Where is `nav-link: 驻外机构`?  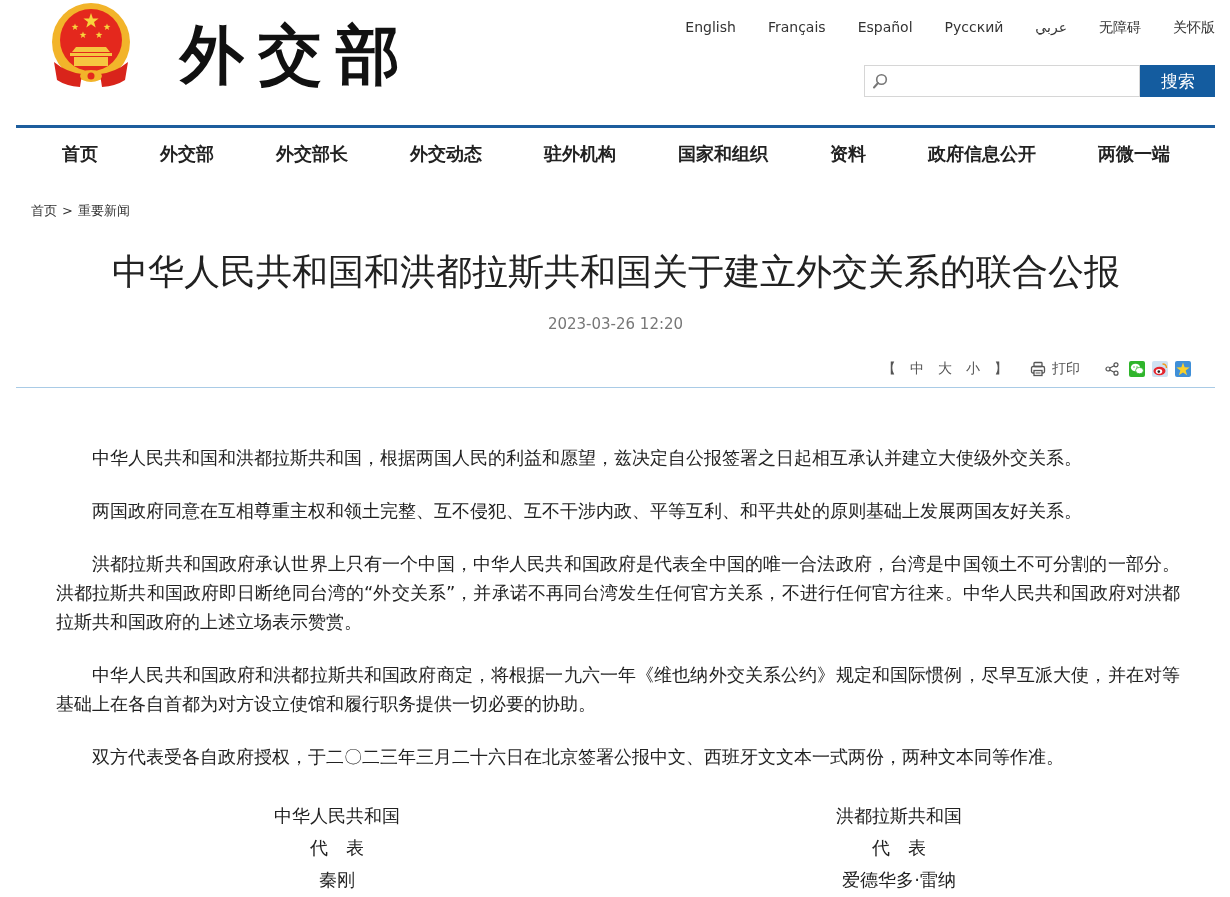
nav-link: 驻外机构 is located at coordinates (580, 154).